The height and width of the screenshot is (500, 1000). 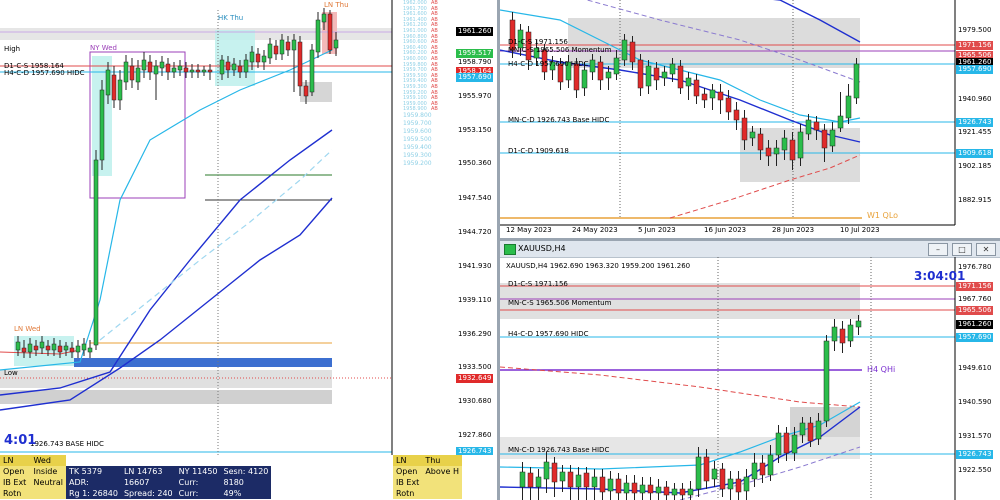 What do you see at coordinates (975, 267) in the screenshot?
I see `price-0: 1976.780` at bounding box center [975, 267].